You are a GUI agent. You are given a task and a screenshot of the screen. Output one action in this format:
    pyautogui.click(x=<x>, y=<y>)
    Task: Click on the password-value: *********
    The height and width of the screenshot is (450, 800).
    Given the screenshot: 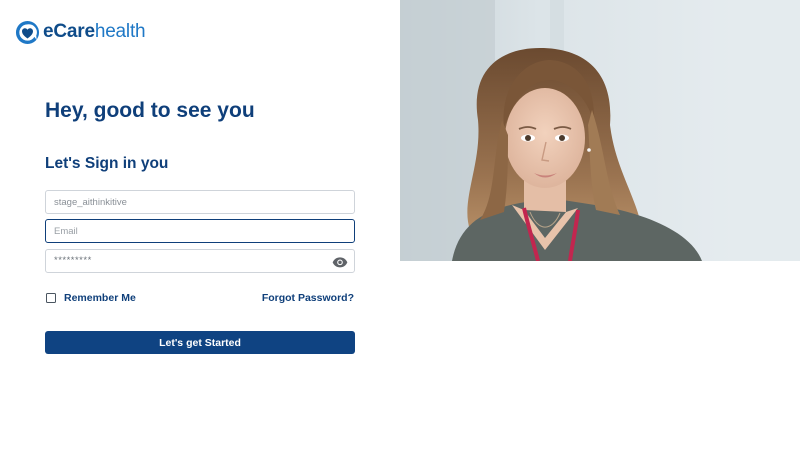 What is the action you would take?
    pyautogui.click(x=73, y=260)
    